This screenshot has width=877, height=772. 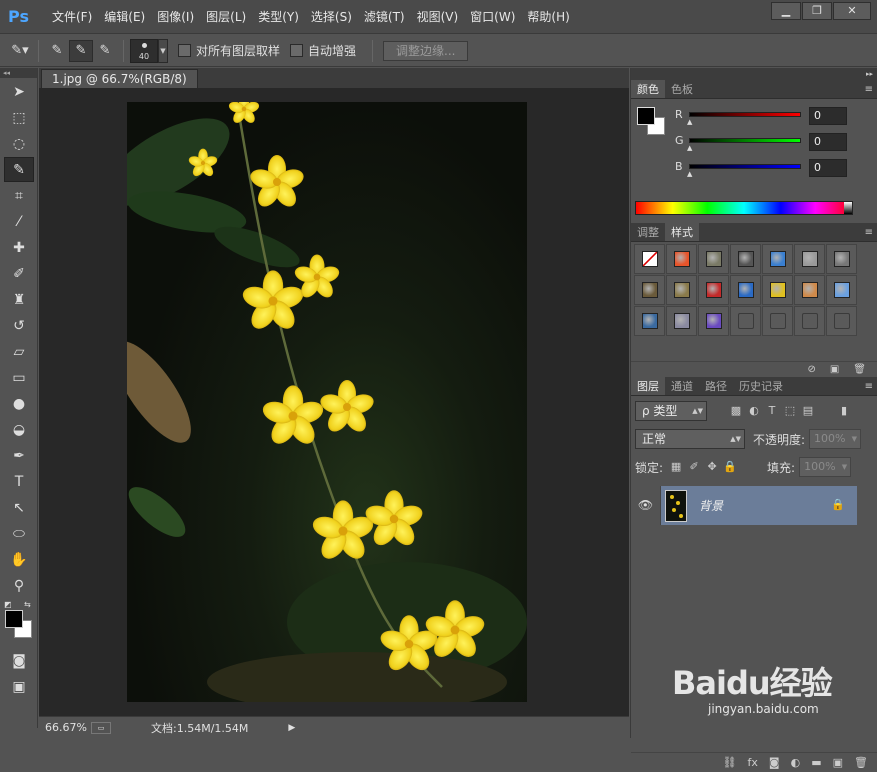 What do you see at coordinates (774, 762) in the screenshot?
I see `mask-icon: ◙` at bounding box center [774, 762].